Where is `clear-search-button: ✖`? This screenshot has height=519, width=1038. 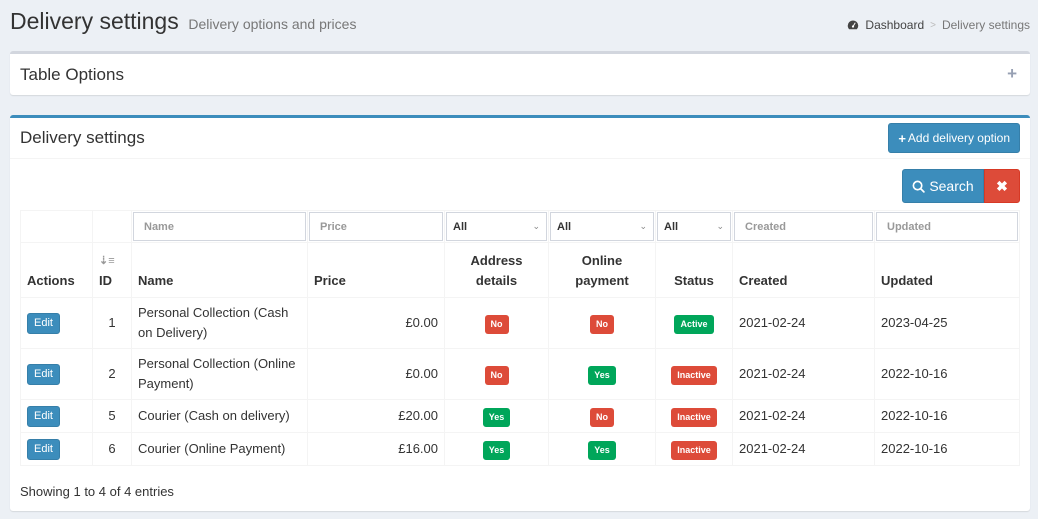 clear-search-button: ✖ is located at coordinates (1002, 186).